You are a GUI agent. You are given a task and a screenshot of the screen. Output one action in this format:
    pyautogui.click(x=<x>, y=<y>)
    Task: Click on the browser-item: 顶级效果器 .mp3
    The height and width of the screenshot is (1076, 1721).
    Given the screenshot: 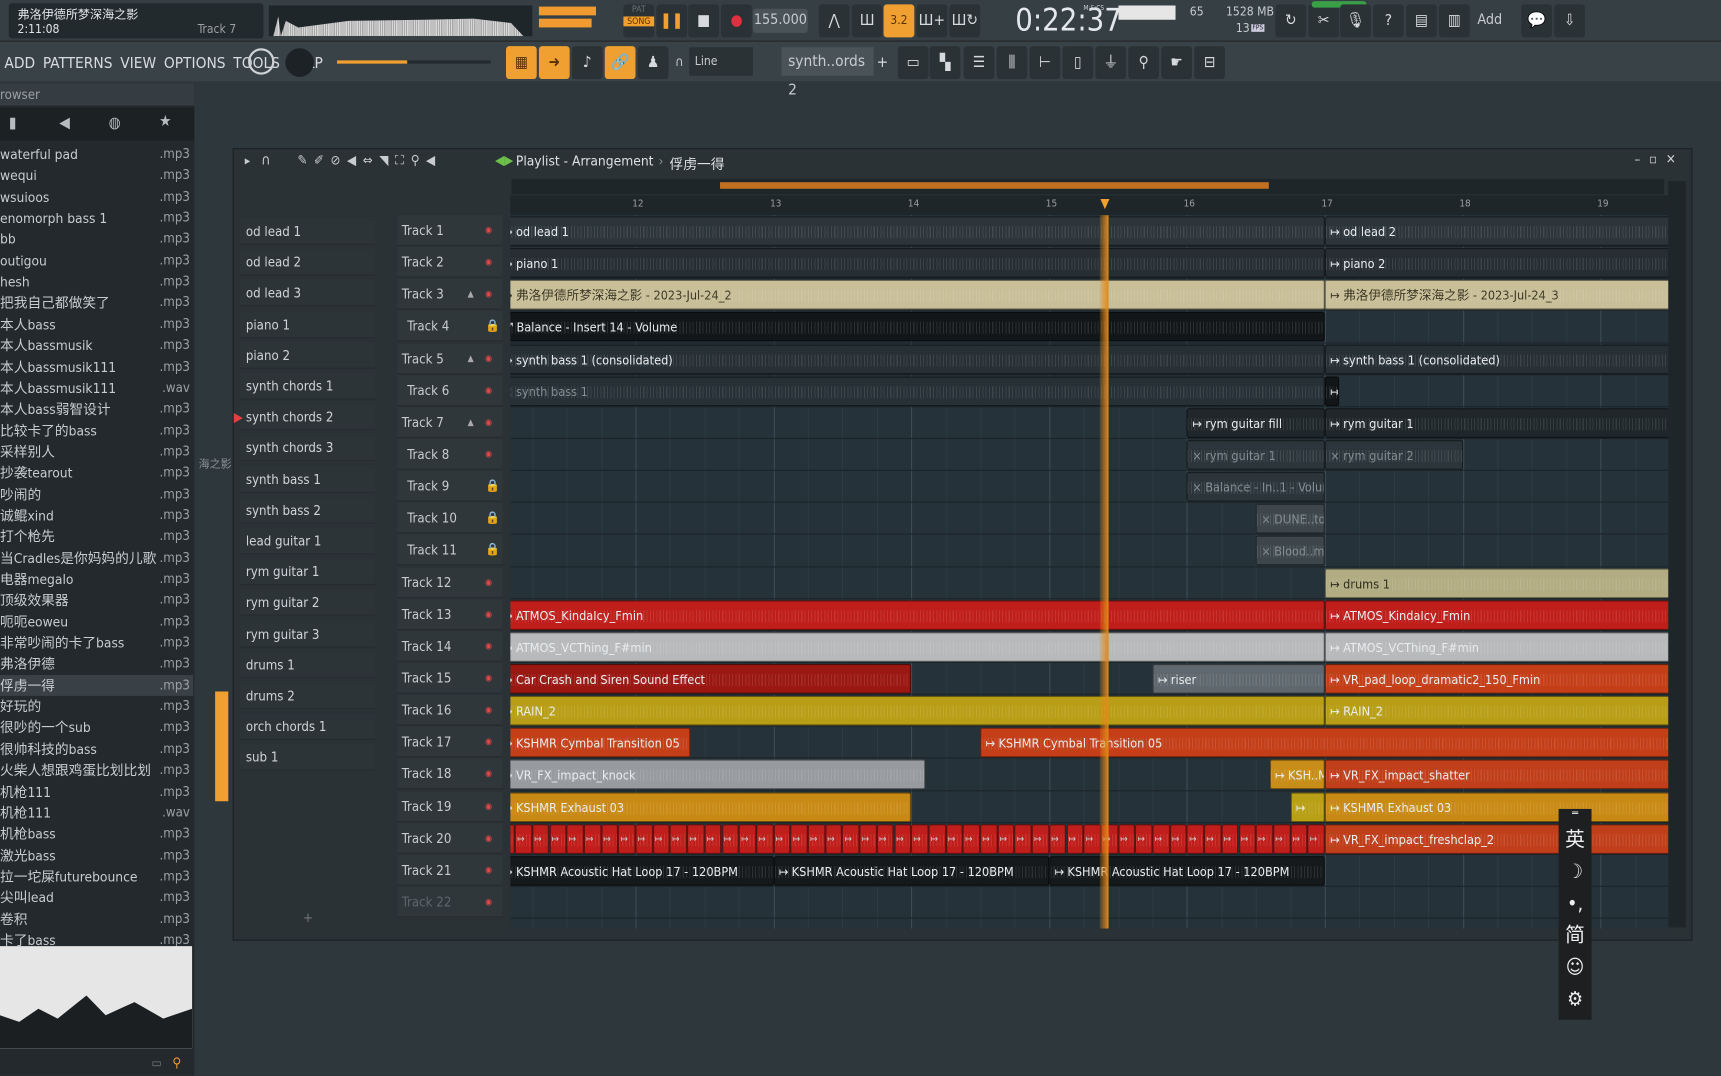 What is the action you would take?
    pyautogui.click(x=96, y=600)
    